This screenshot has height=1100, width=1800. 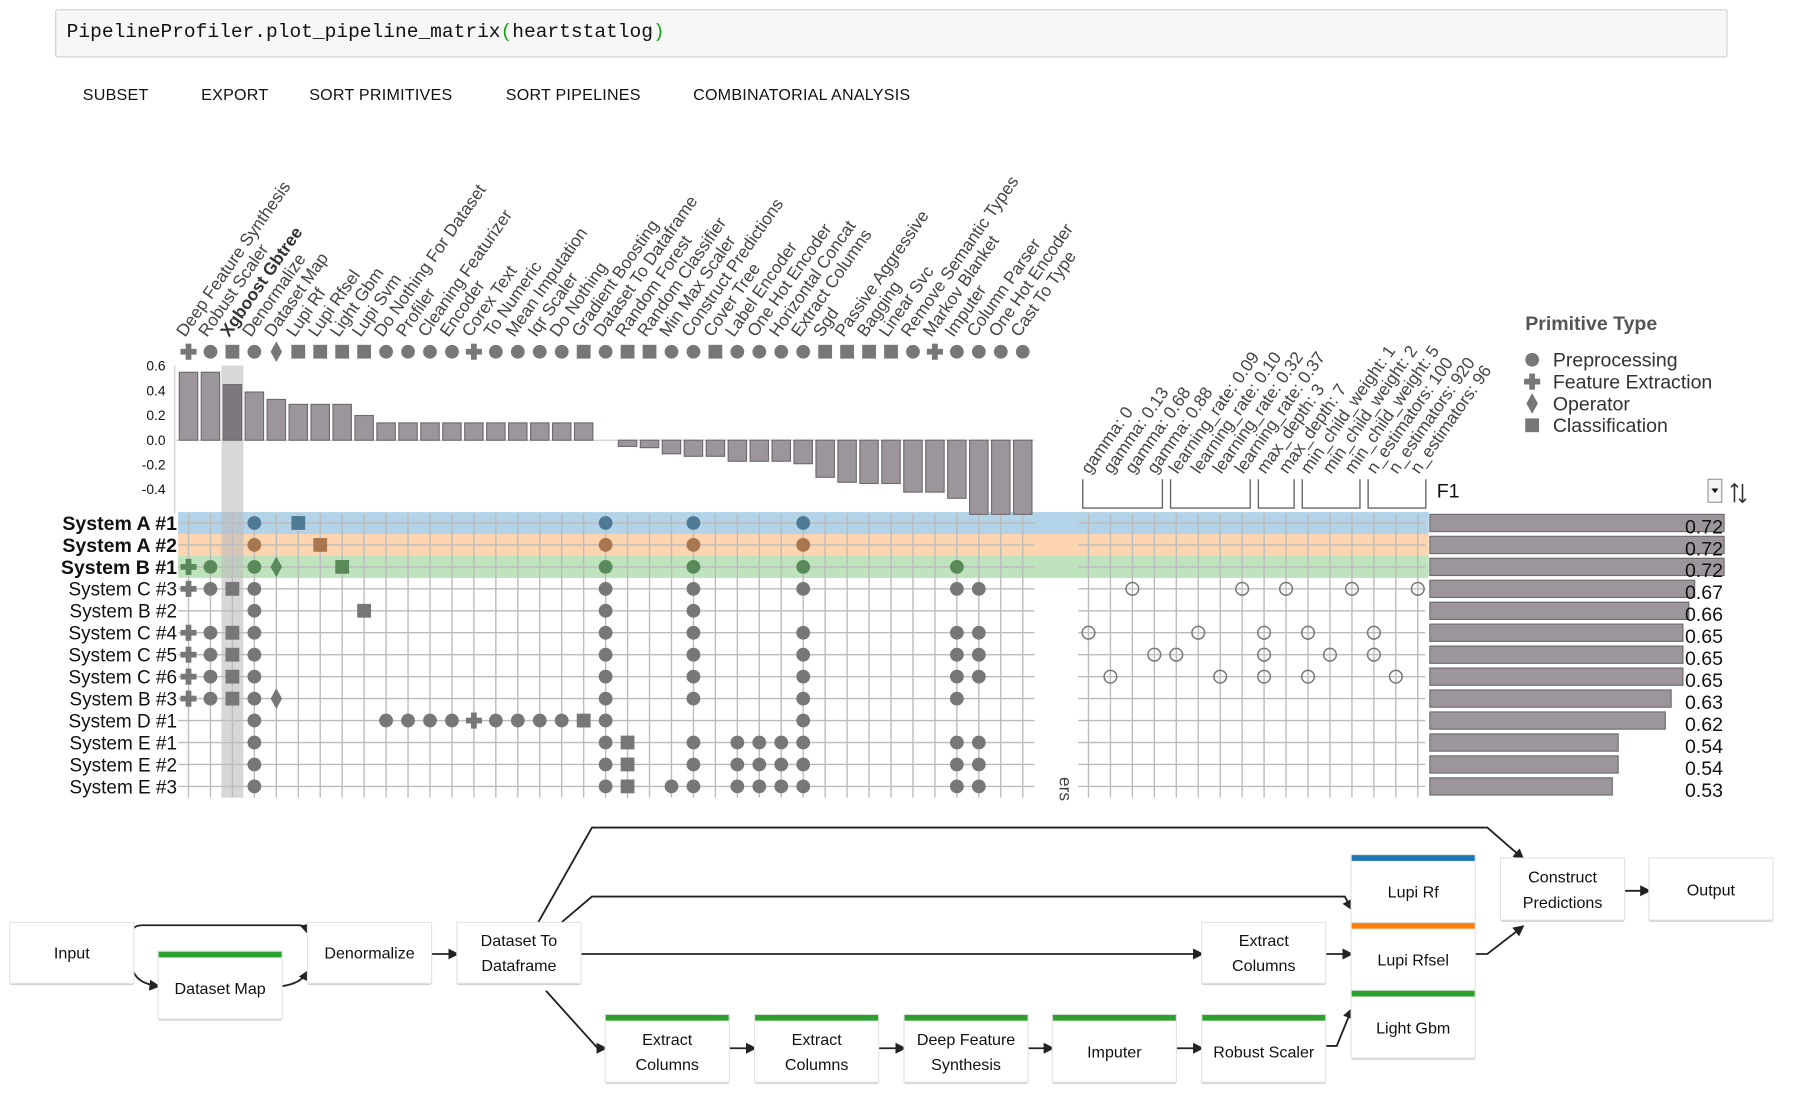 I want to click on graph-node-construct-predictions: Construct Predictions, so click(x=1563, y=889).